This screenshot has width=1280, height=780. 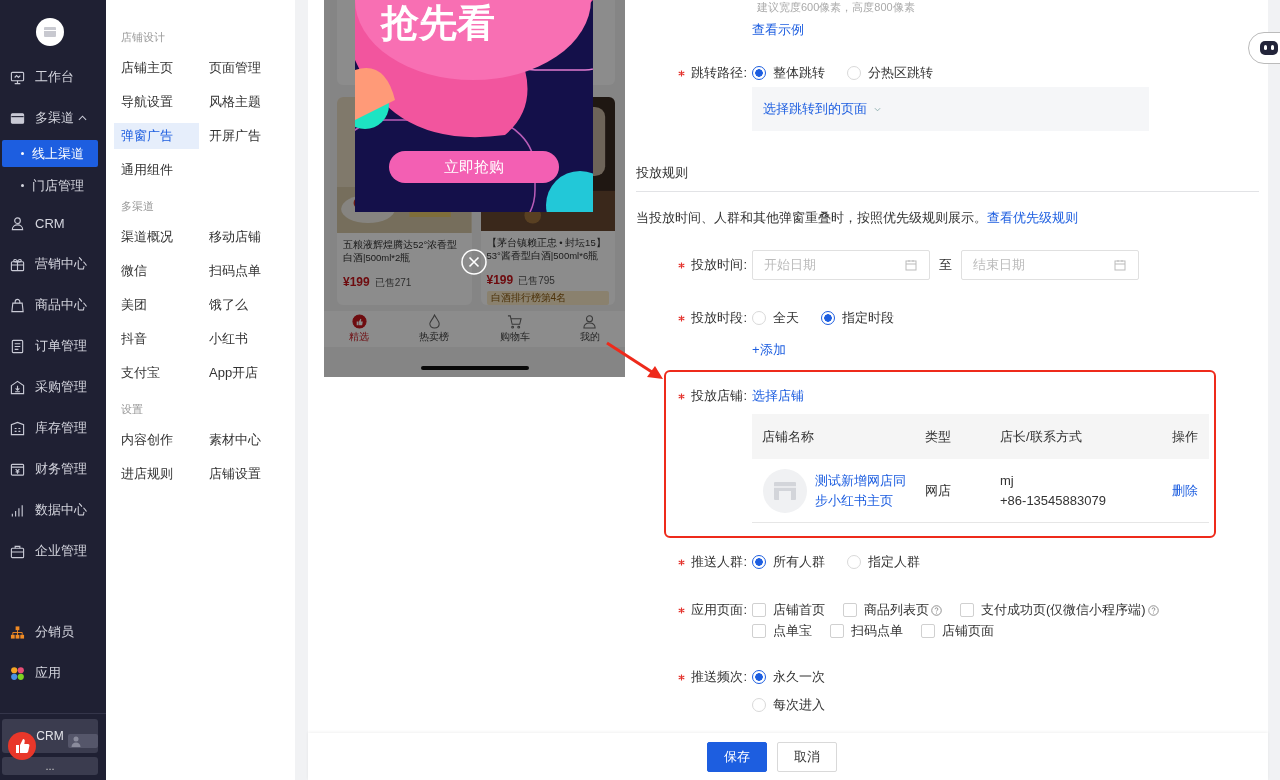 I want to click on sidebar-item: 应用, so click(x=54, y=673).